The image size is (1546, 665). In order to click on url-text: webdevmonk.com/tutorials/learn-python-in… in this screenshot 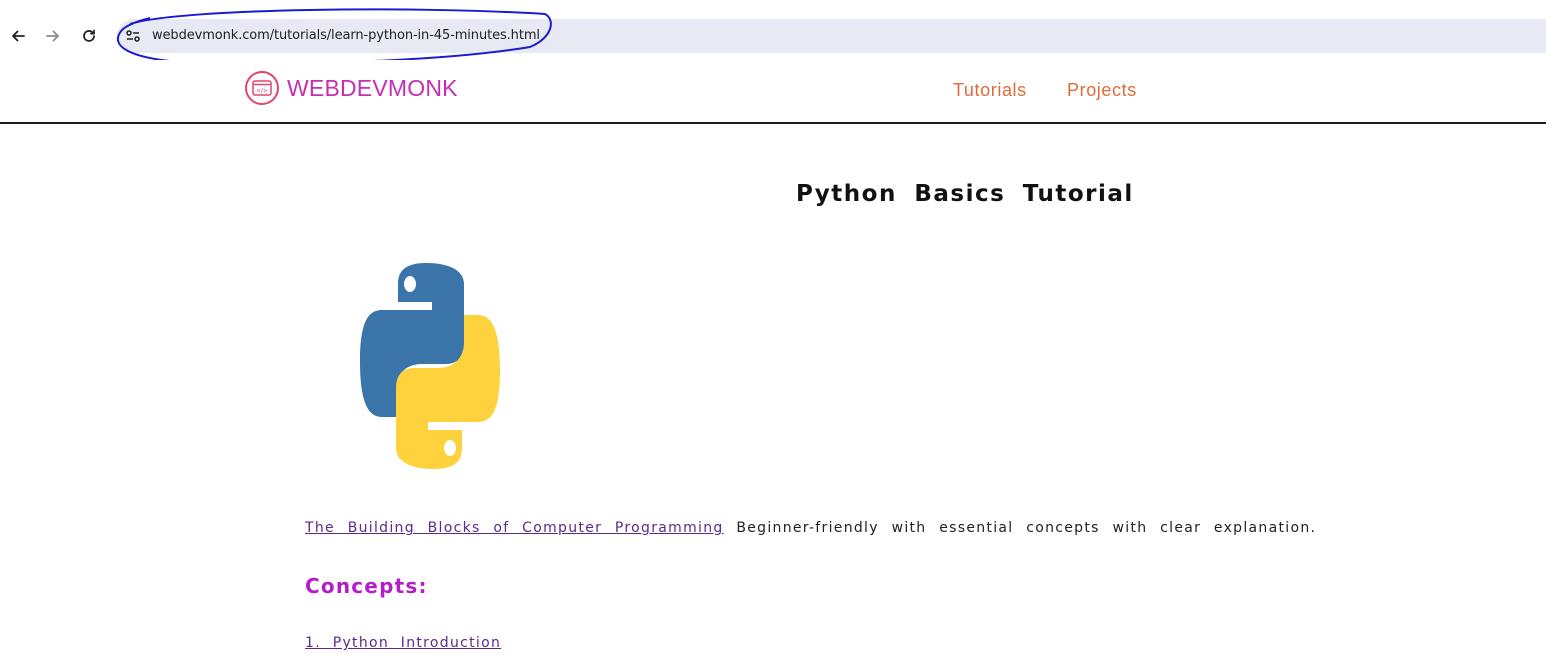, I will do `click(346, 35)`.